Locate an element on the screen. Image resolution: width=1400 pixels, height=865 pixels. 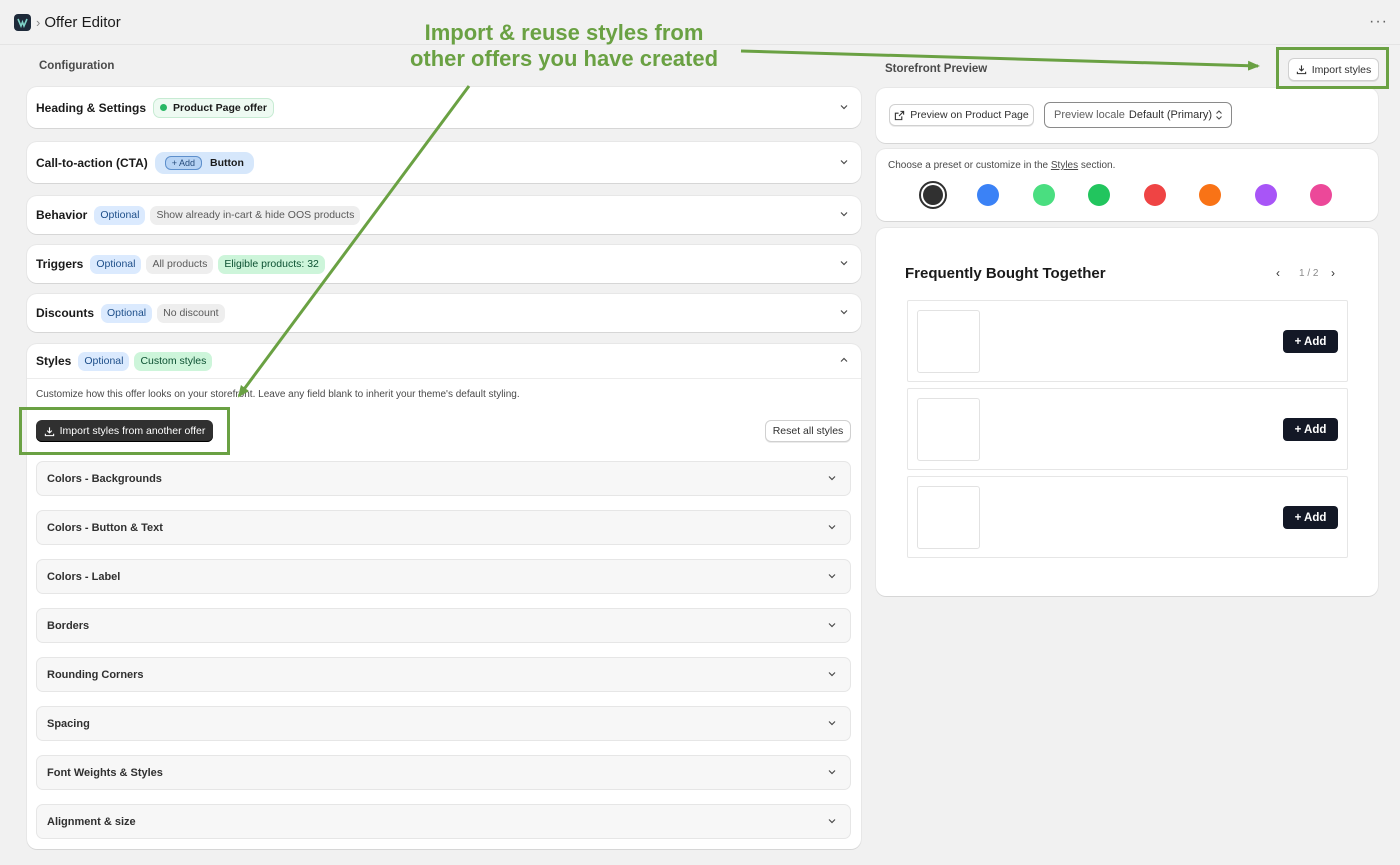
reset-all-styles-button: Reset all styles is located at coordinates (808, 431).